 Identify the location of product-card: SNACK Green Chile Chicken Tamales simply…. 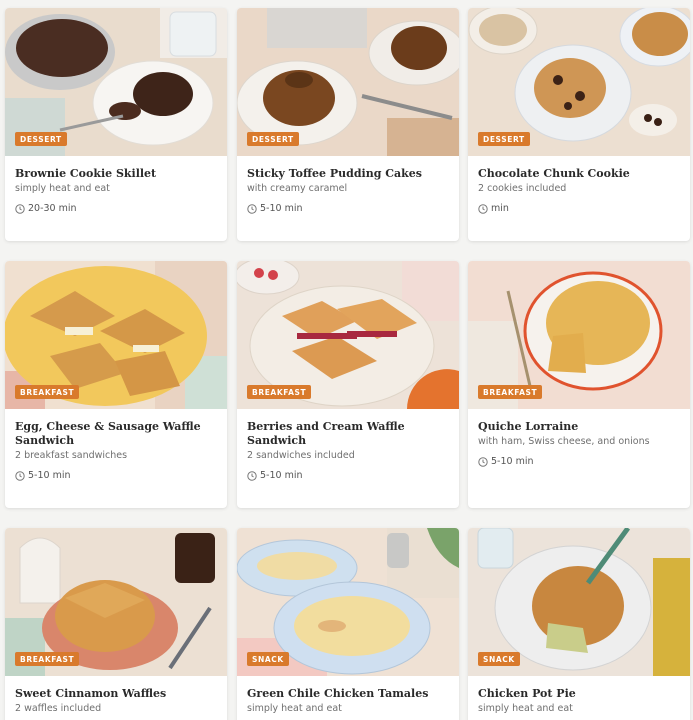
(348, 624).